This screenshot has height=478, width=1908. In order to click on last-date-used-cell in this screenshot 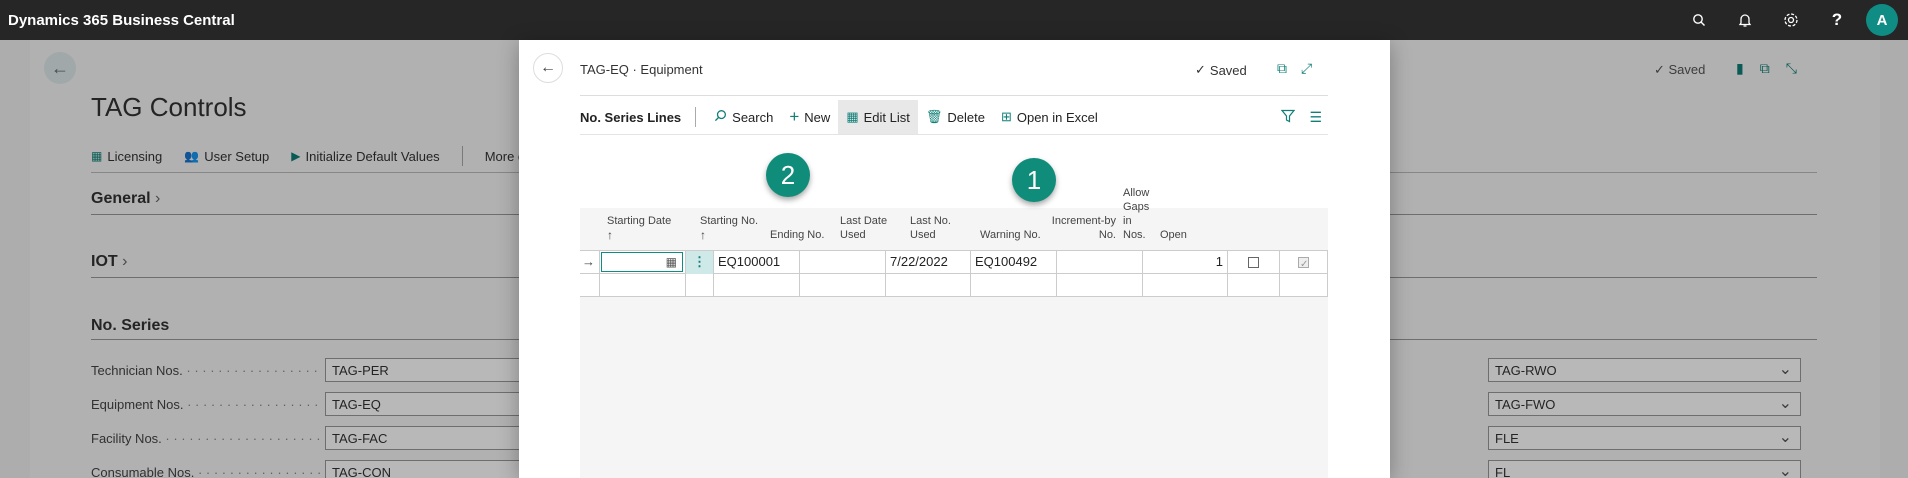, I will do `click(928, 285)`.